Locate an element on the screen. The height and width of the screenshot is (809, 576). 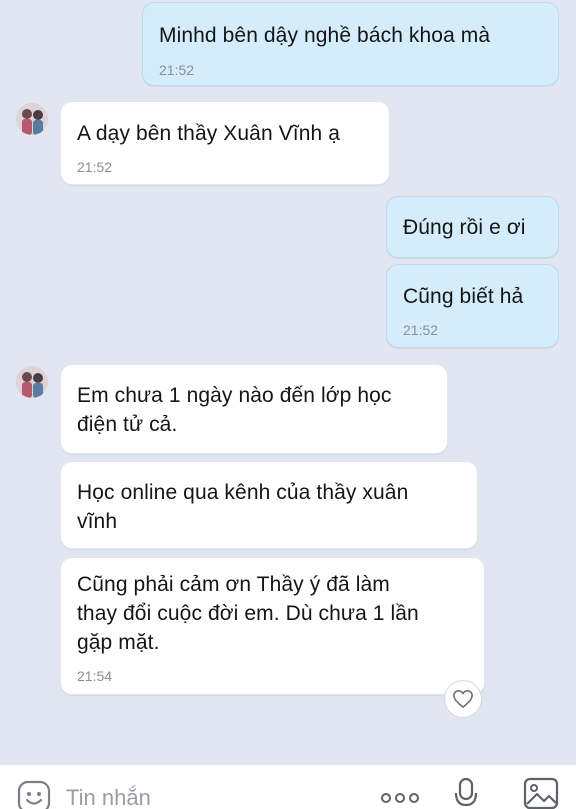
message-bubble-outgoing: Minhd bên dậy nghề bách khoa mà 21:52 is located at coordinates (350, 44).